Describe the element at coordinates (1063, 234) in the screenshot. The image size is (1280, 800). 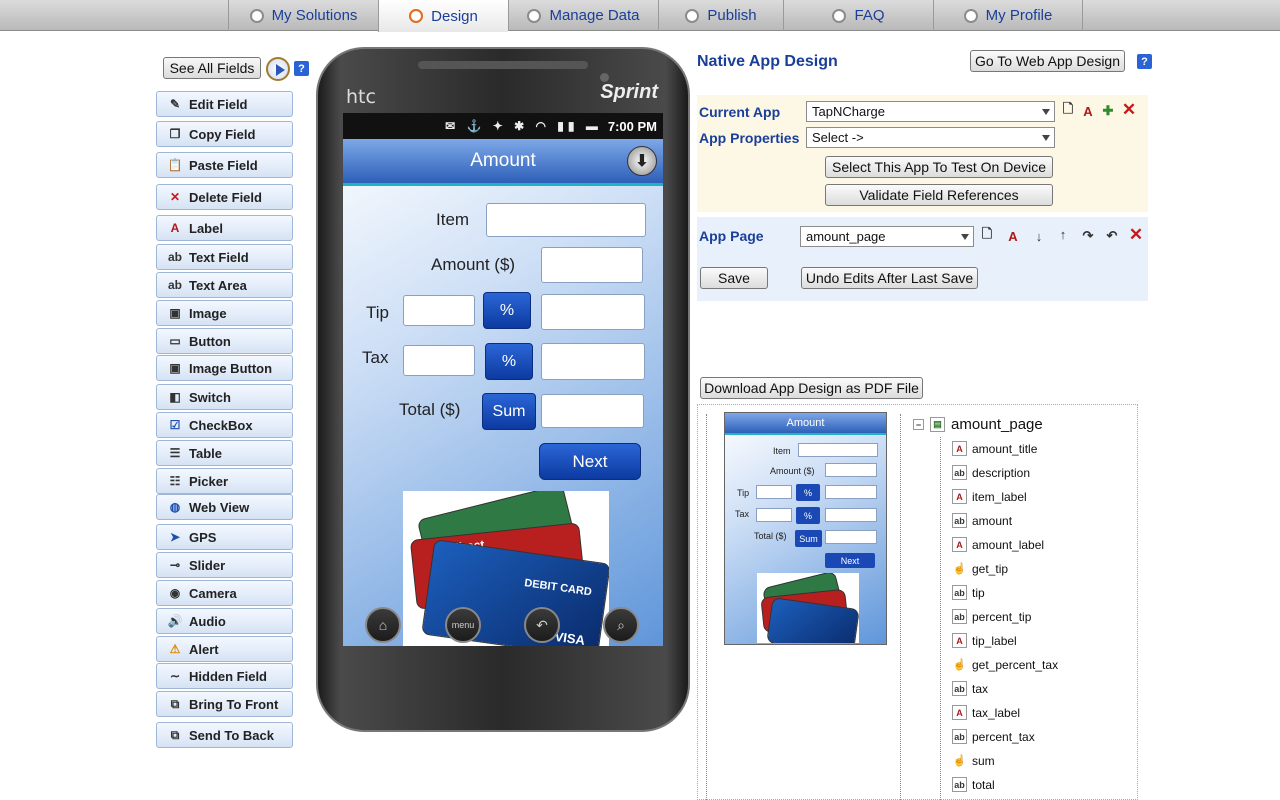
I see `arrow-up-icon: ↑` at that location.